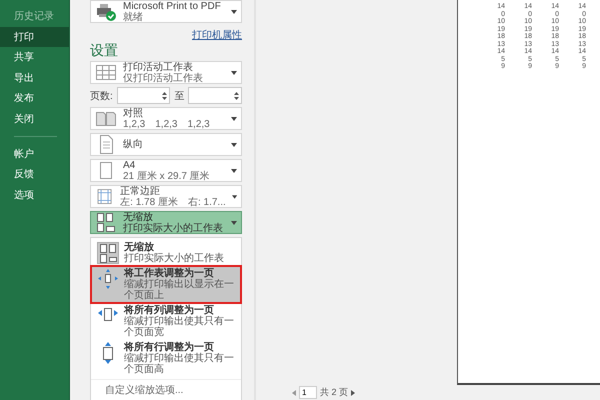 This screenshot has height=400, width=600. Describe the element at coordinates (34, 36) in the screenshot. I see `sidebar-item: 打印` at that location.